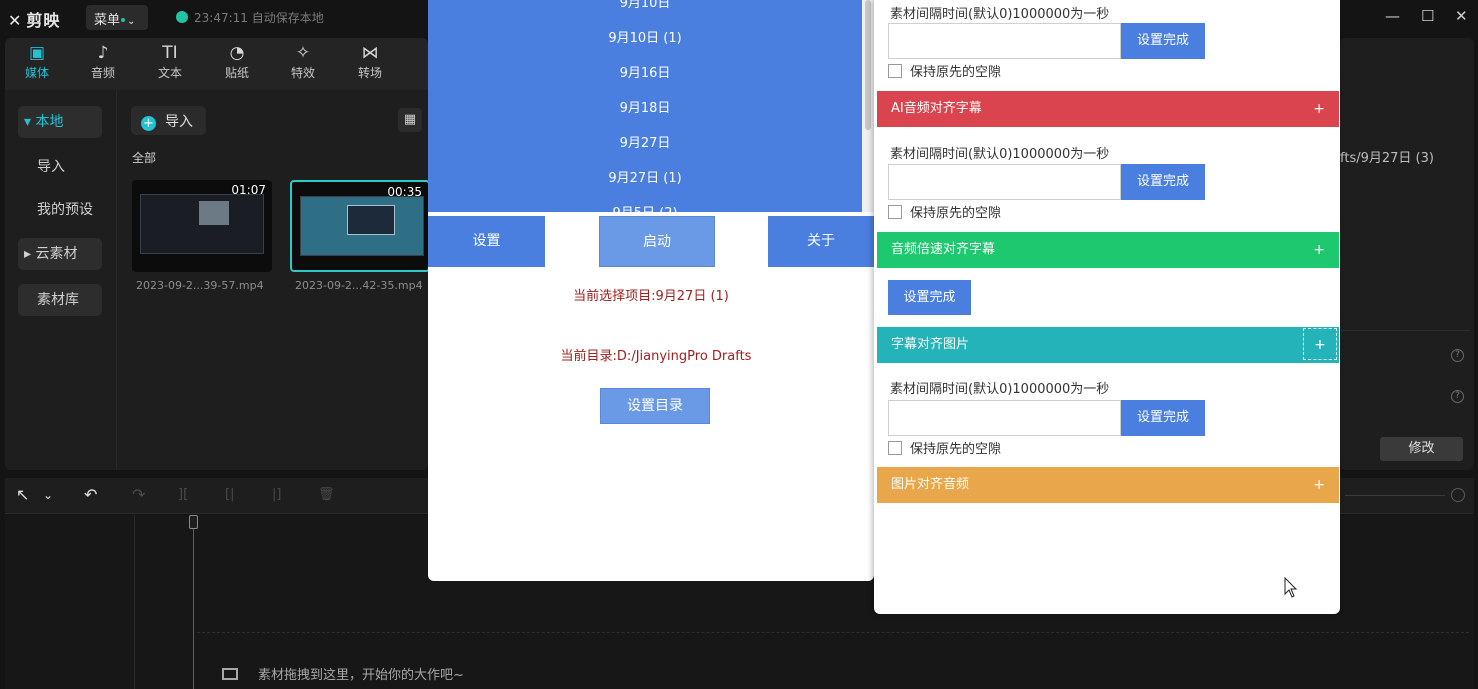 The width and height of the screenshot is (1478, 689). What do you see at coordinates (1387, 158) in the screenshot?
I see `draft-path-text: fts/9月27日 (3)` at bounding box center [1387, 158].